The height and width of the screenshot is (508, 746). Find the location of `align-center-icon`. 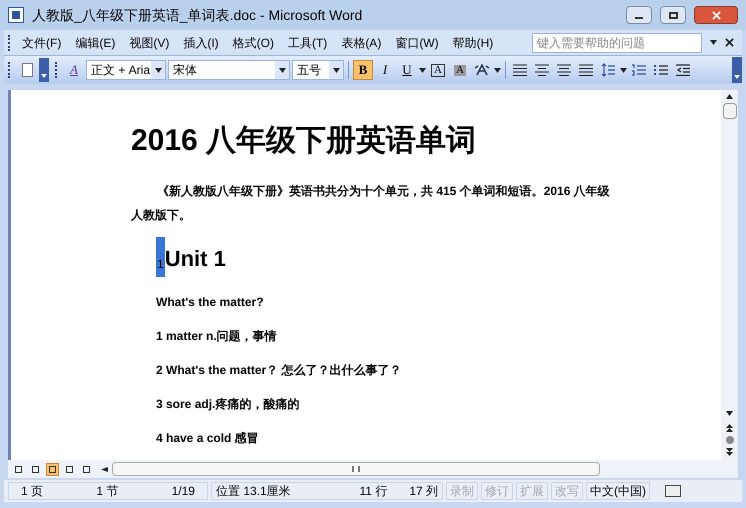

align-center-icon is located at coordinates (542, 70).